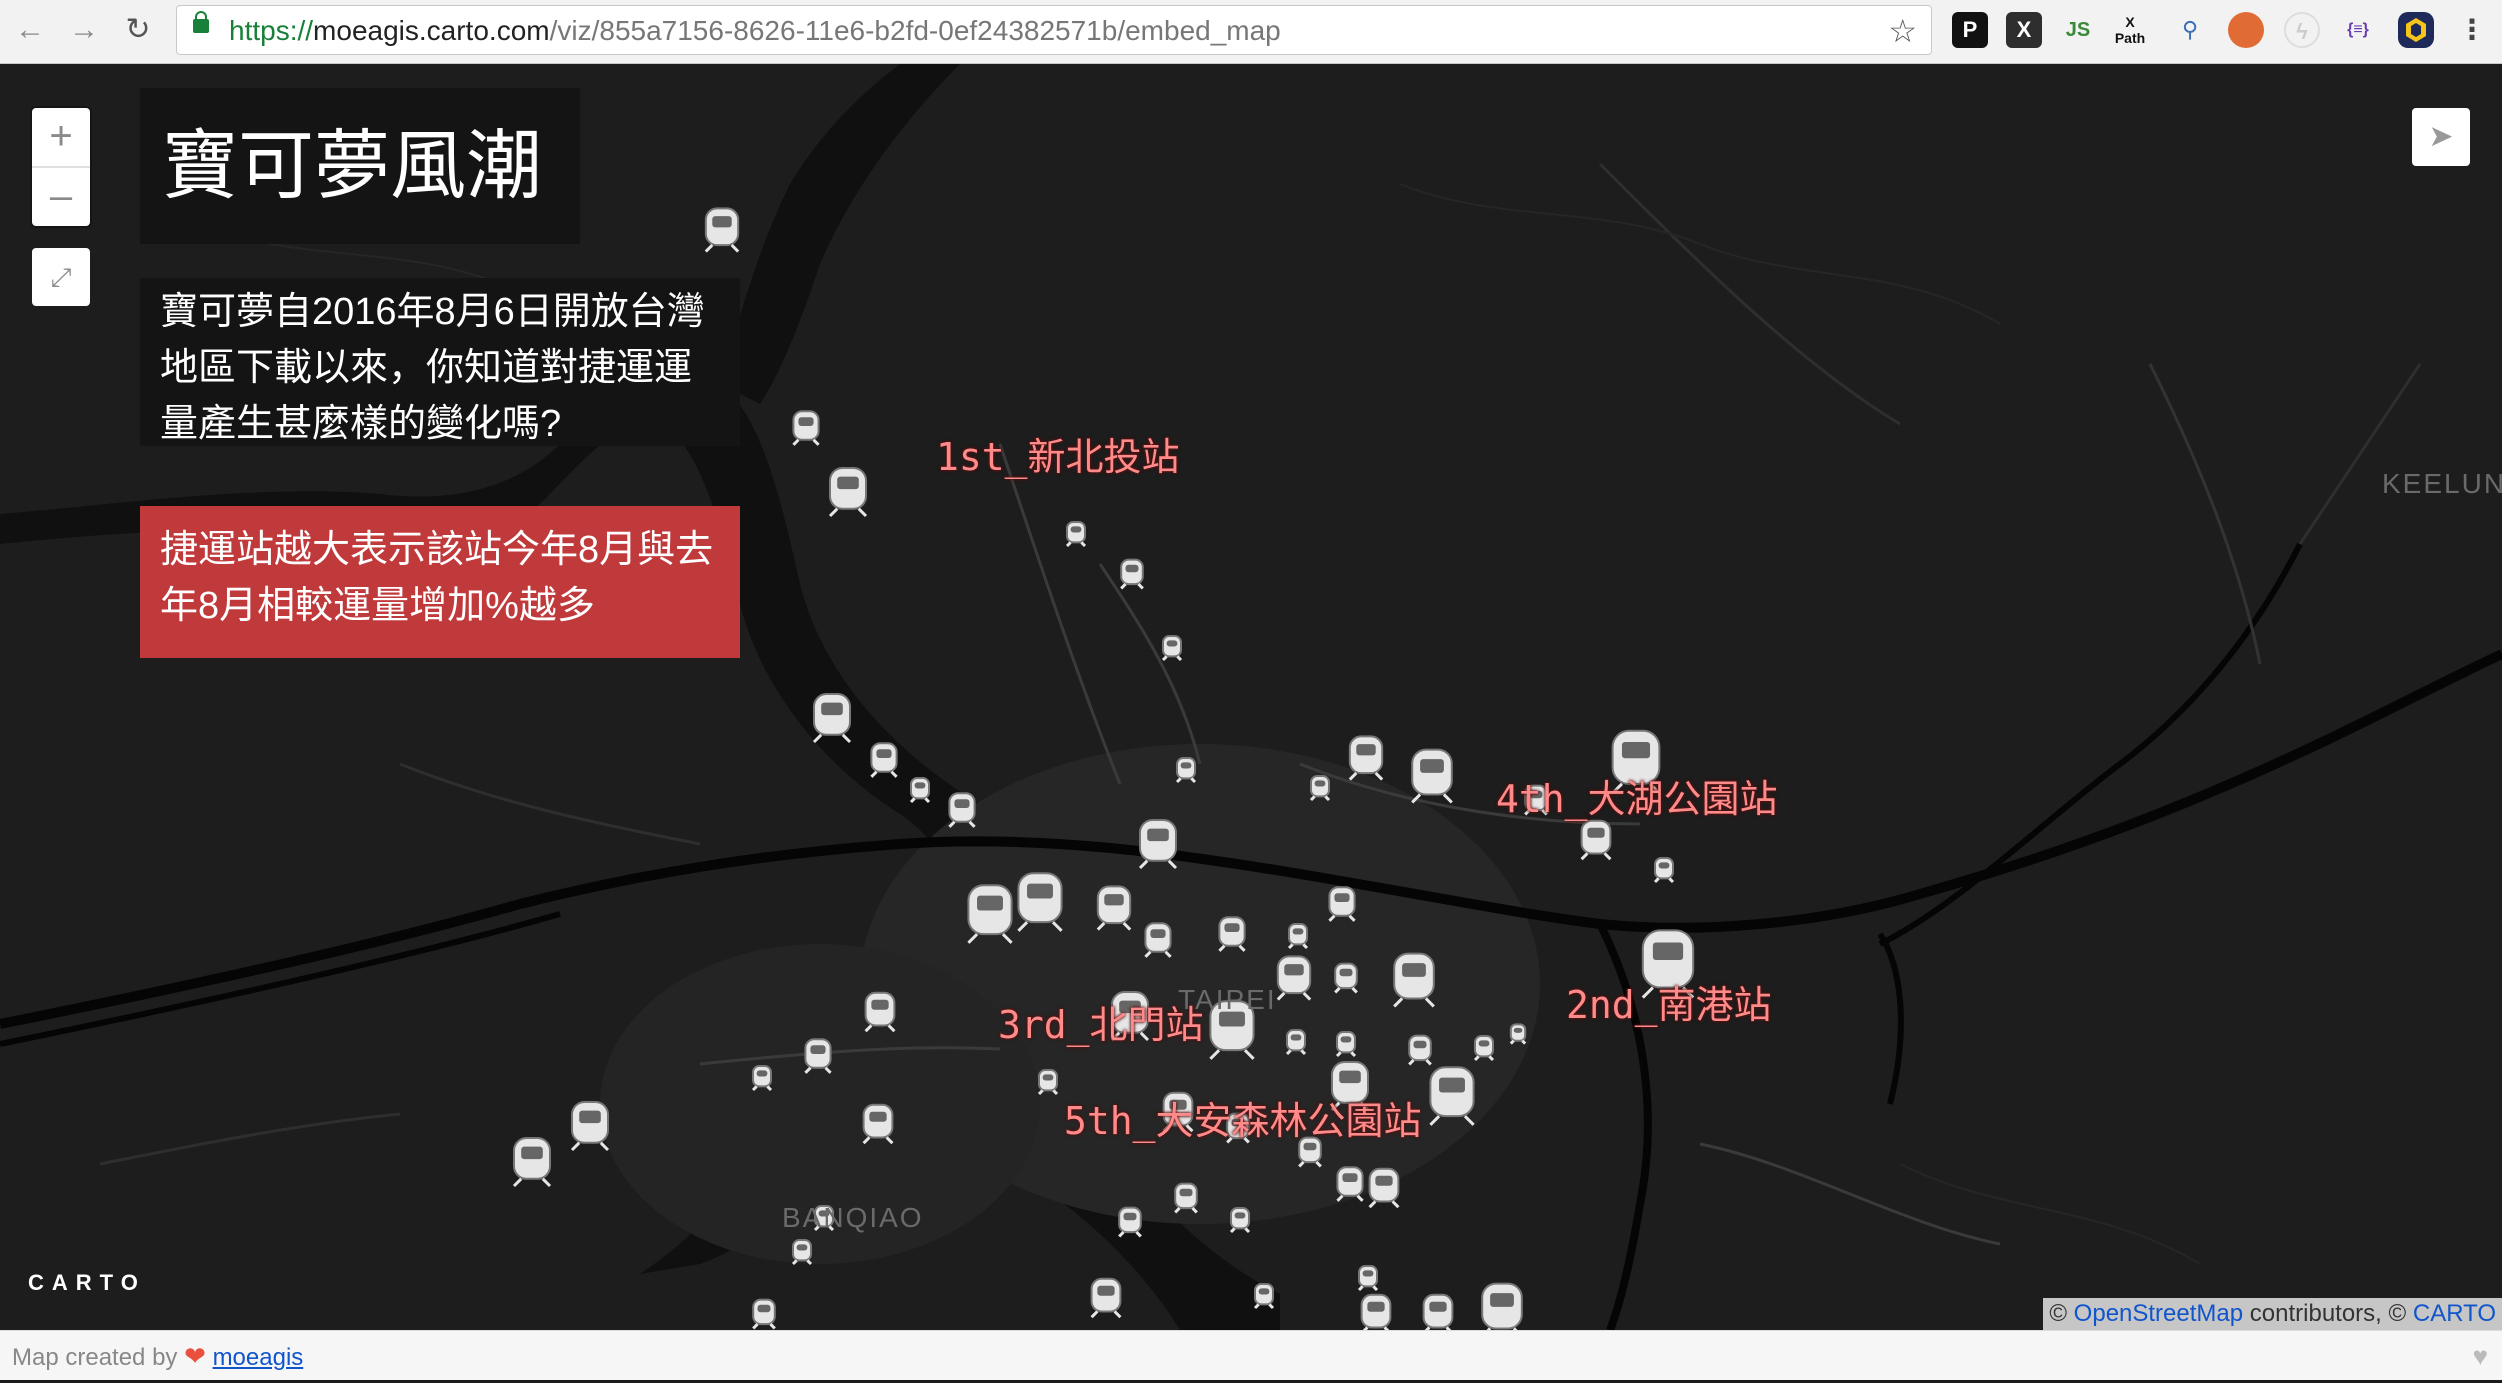  Describe the element at coordinates (1251, 1355) in the screenshot. I see `embed-footer: Map created by ❤ moeagis ♥` at that location.